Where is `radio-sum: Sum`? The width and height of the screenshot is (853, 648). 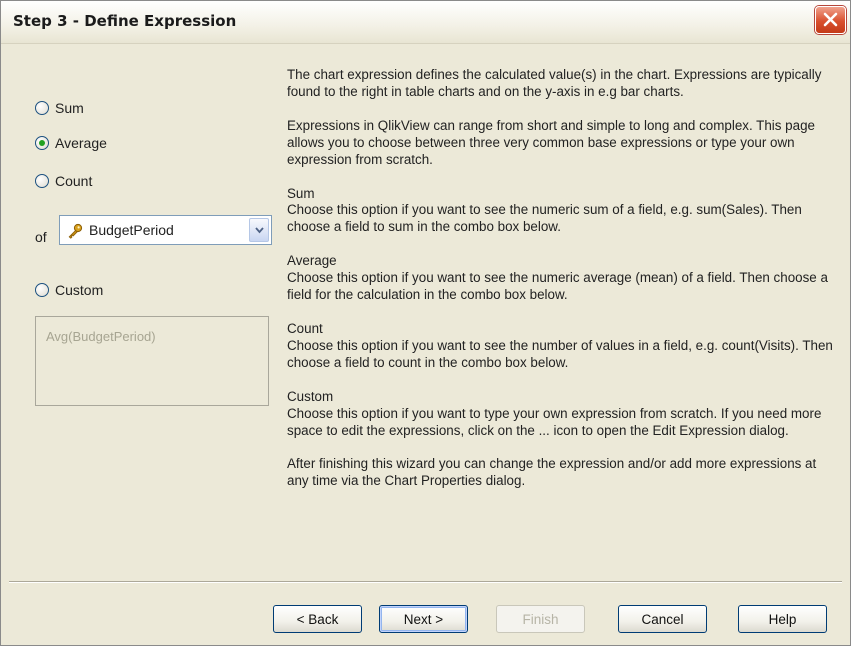
radio-sum: Sum is located at coordinates (59, 108).